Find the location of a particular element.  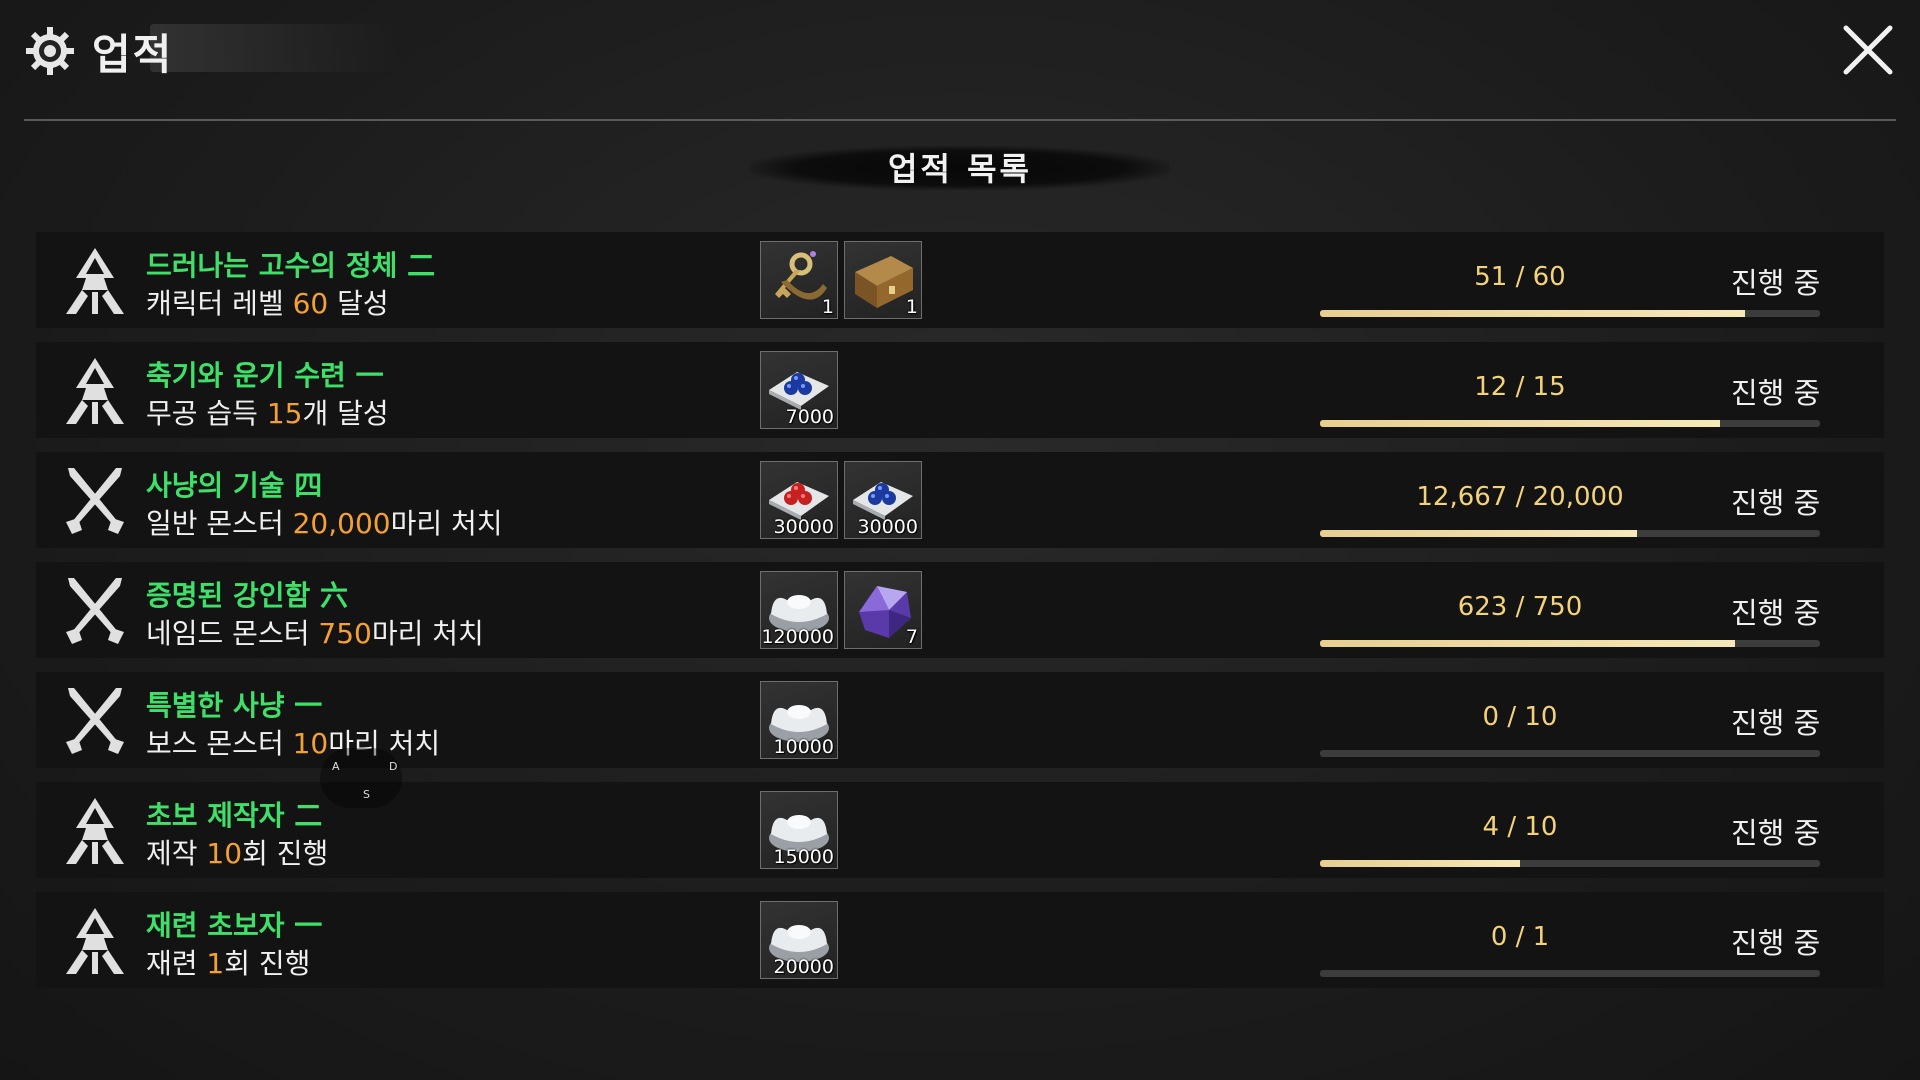

page-title: 업적 is located at coordinates (133, 54).